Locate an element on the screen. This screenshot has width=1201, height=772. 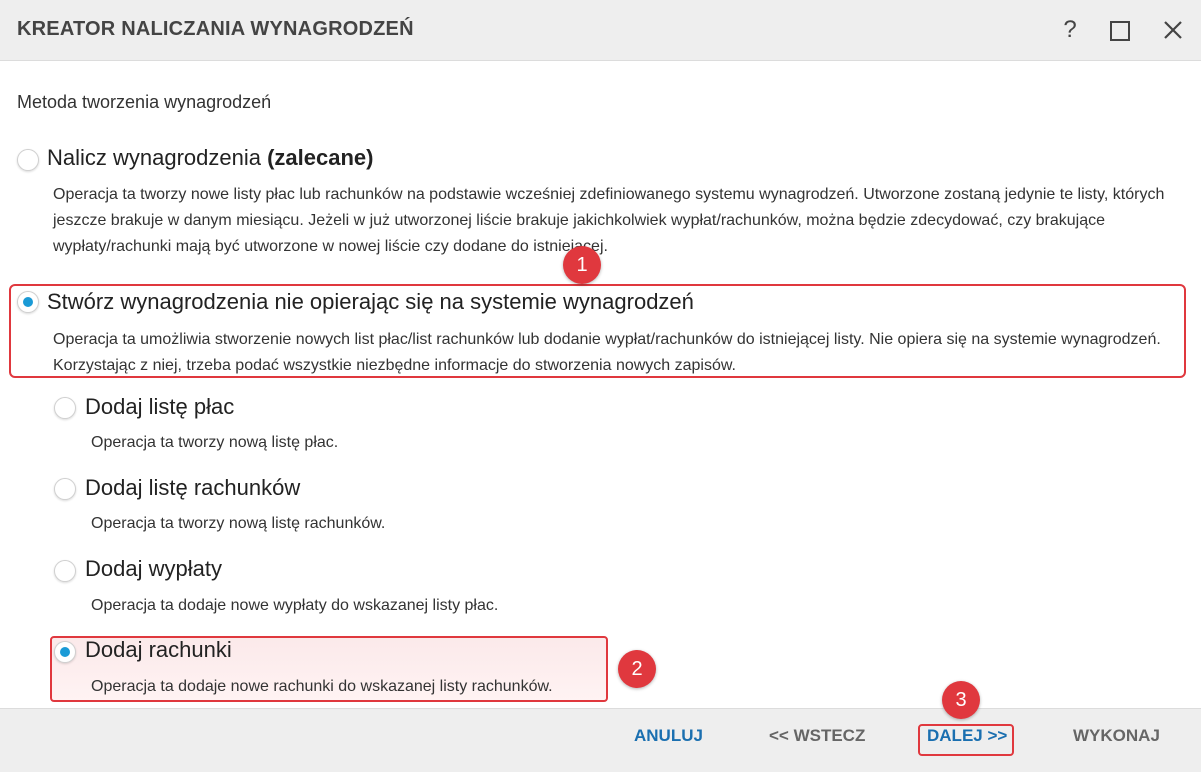
option-nalicz-title: Nalicz wynagrodzenia is located at coordinates (157, 157).